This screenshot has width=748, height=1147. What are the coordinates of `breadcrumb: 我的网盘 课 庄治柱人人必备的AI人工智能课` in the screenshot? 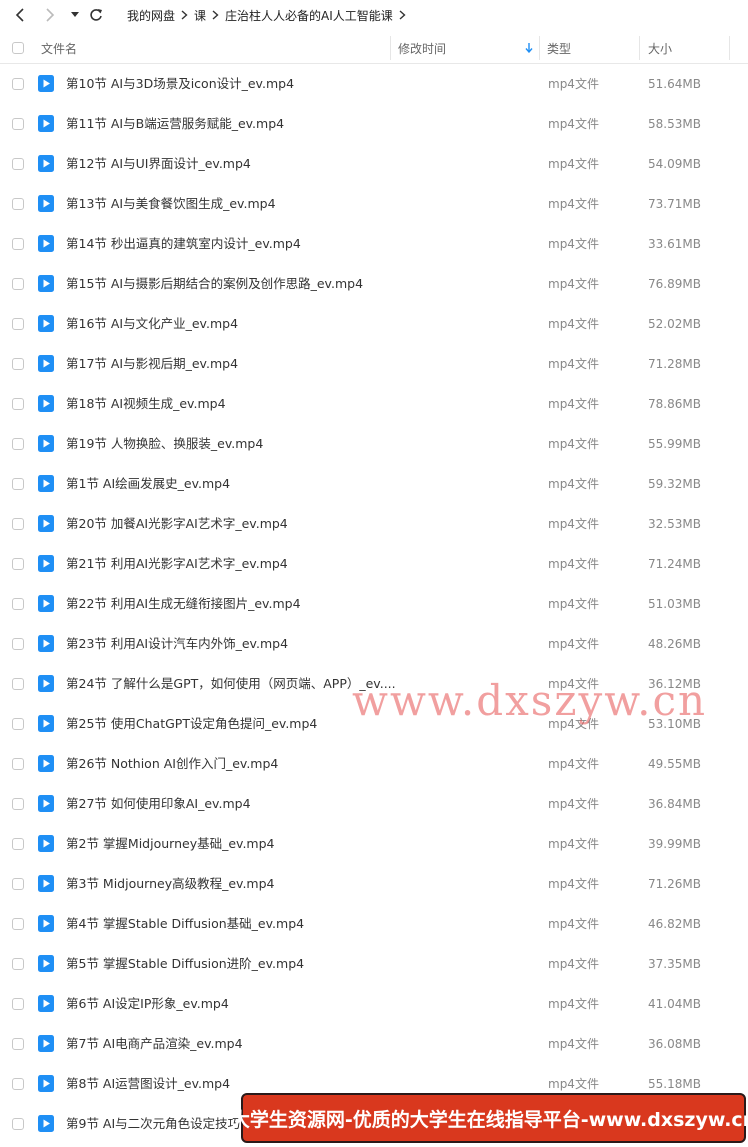 It's located at (269, 15).